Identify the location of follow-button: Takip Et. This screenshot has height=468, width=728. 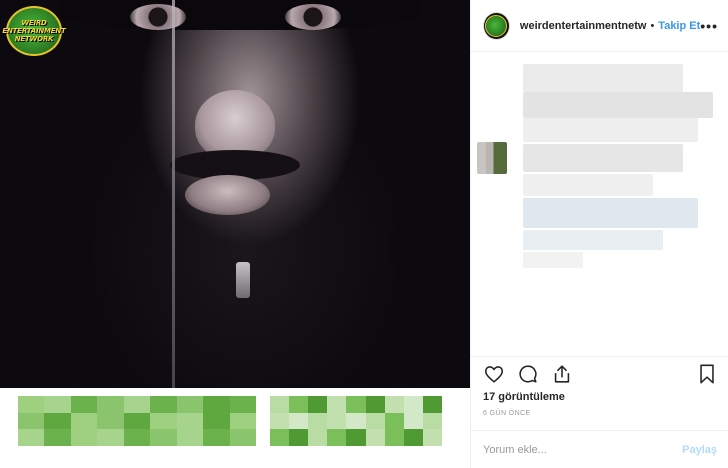
(679, 26).